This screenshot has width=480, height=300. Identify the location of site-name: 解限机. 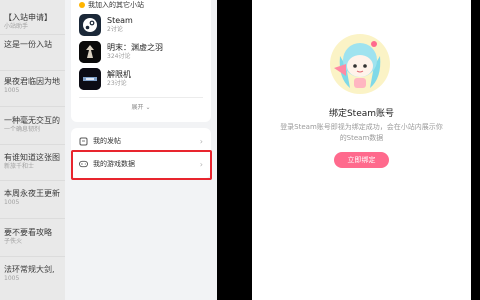
(119, 74).